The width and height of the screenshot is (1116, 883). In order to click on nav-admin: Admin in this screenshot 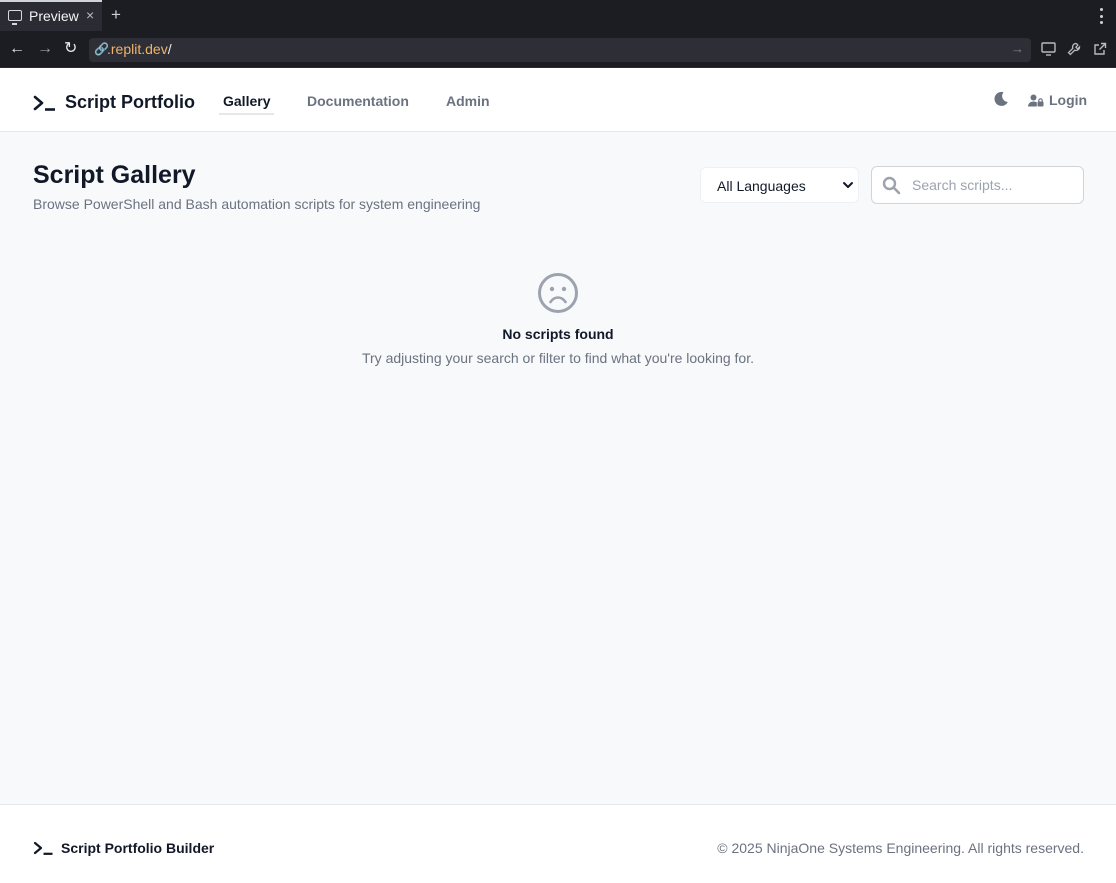, I will do `click(468, 101)`.